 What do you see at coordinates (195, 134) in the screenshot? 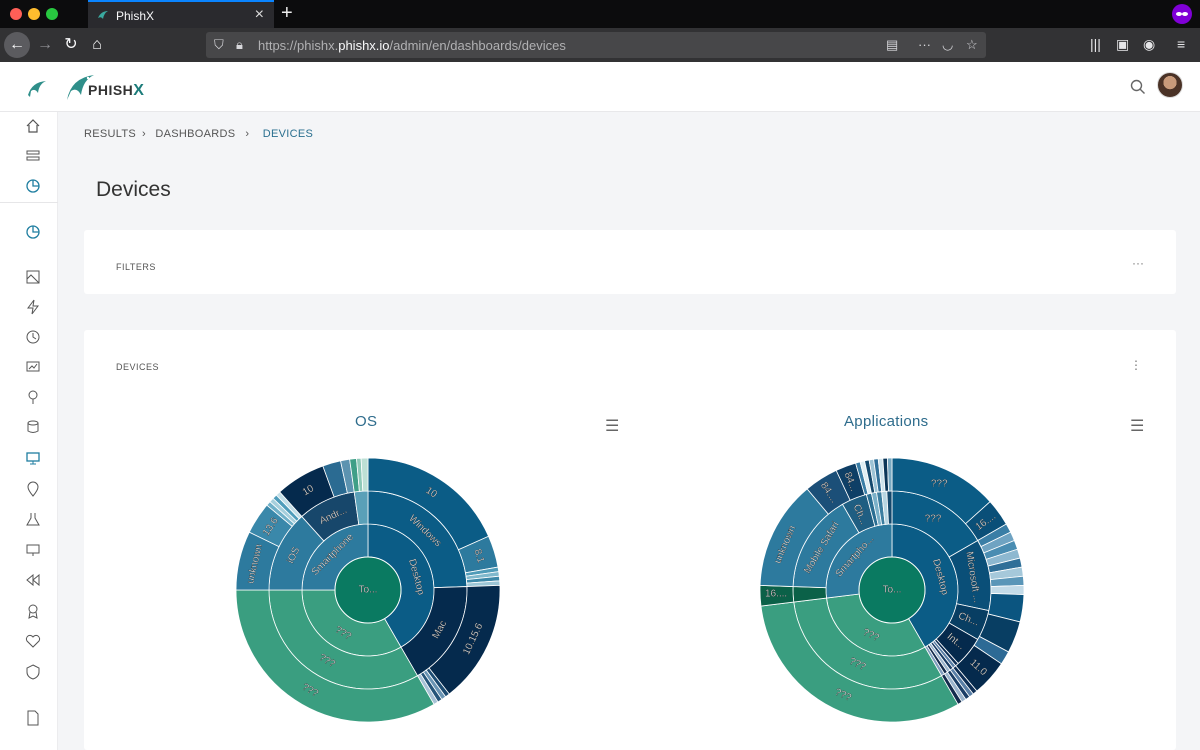
I see `breadcrumb-dashboards: DASHBOARDS` at bounding box center [195, 134].